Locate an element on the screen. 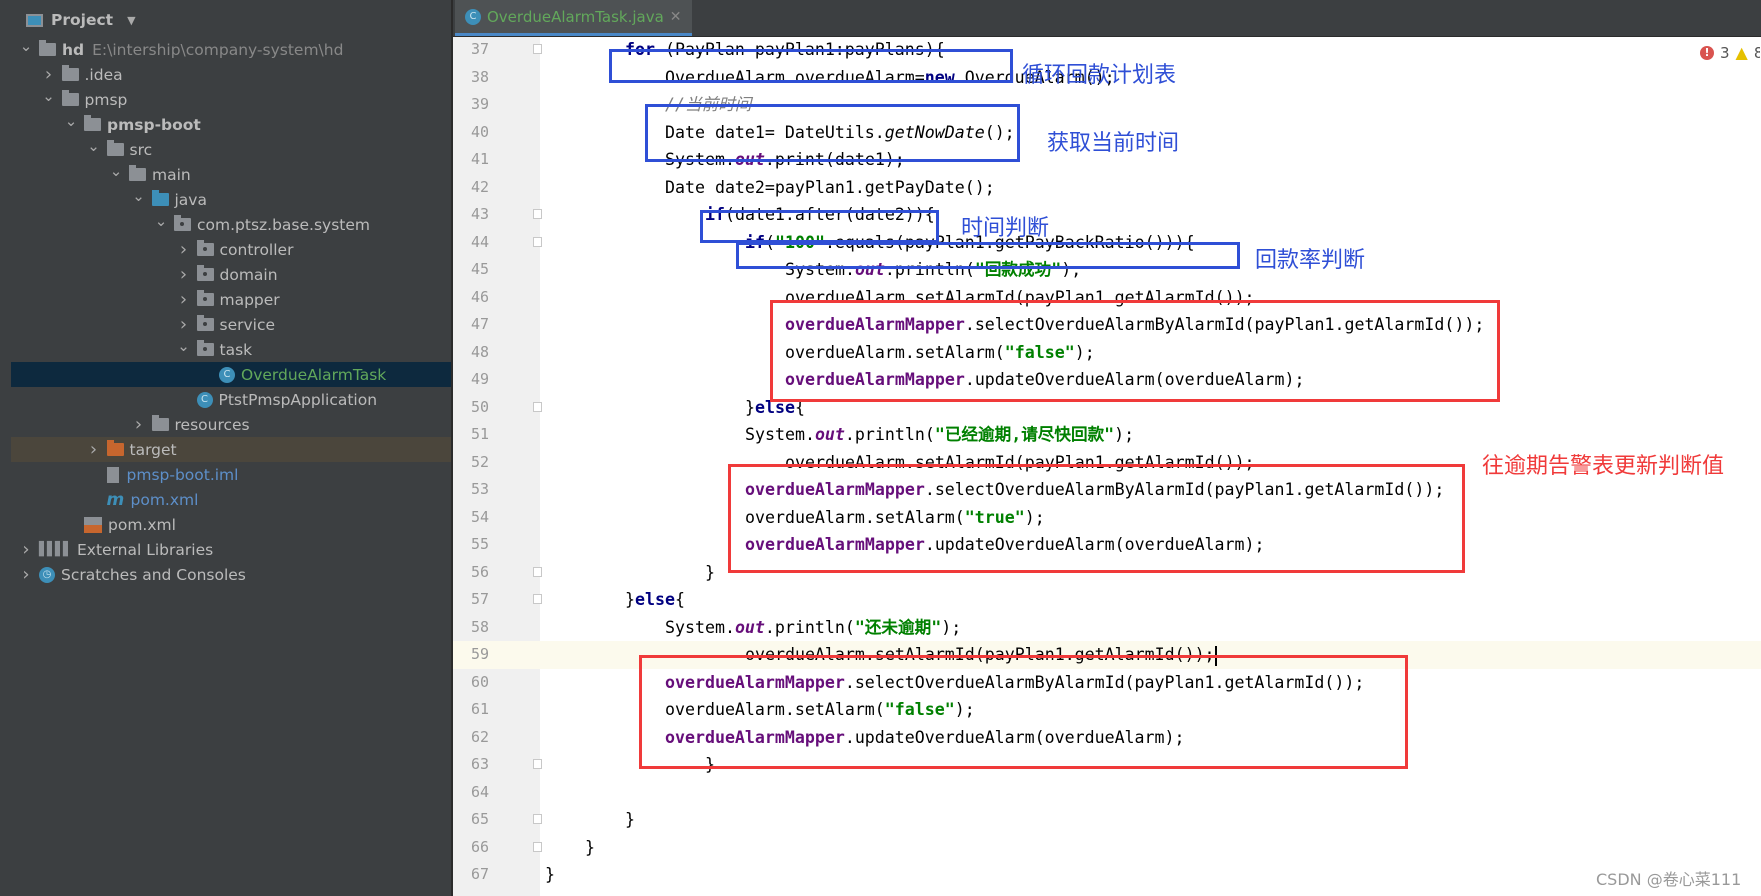 The image size is (1761, 896). code-line: 42 Date date2=payPlan1.getPayDate(); is located at coordinates (1107, 188).